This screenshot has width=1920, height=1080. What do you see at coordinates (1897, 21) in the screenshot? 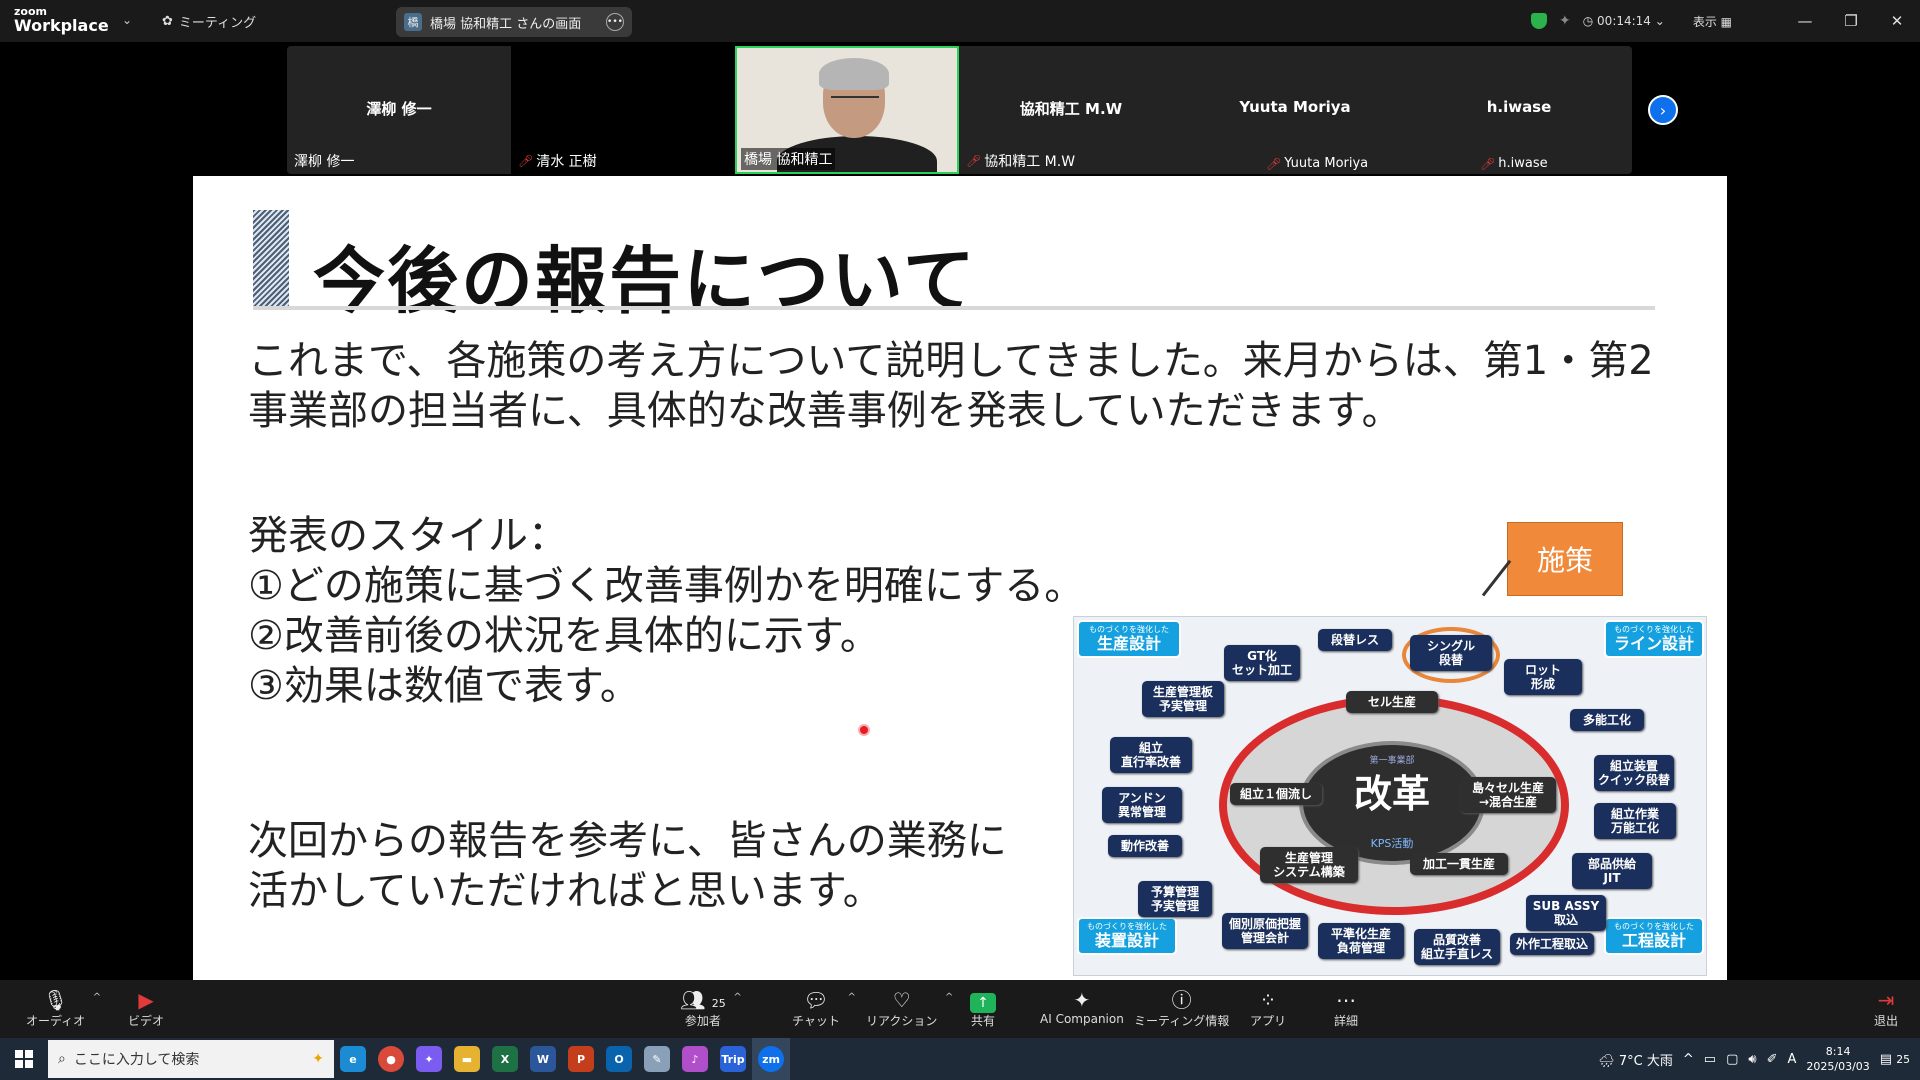
I see `close-icon: ✕` at bounding box center [1897, 21].